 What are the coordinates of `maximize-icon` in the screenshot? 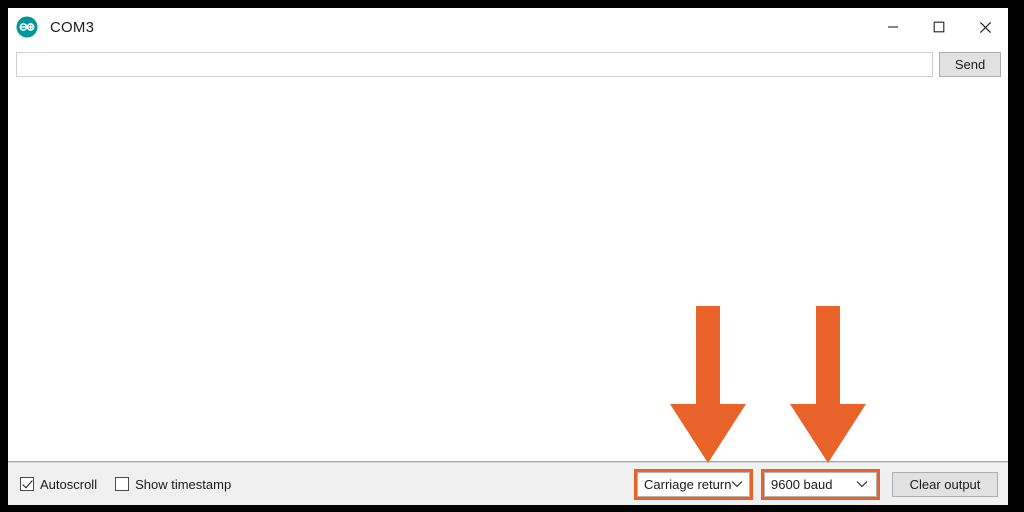 It's located at (939, 27).